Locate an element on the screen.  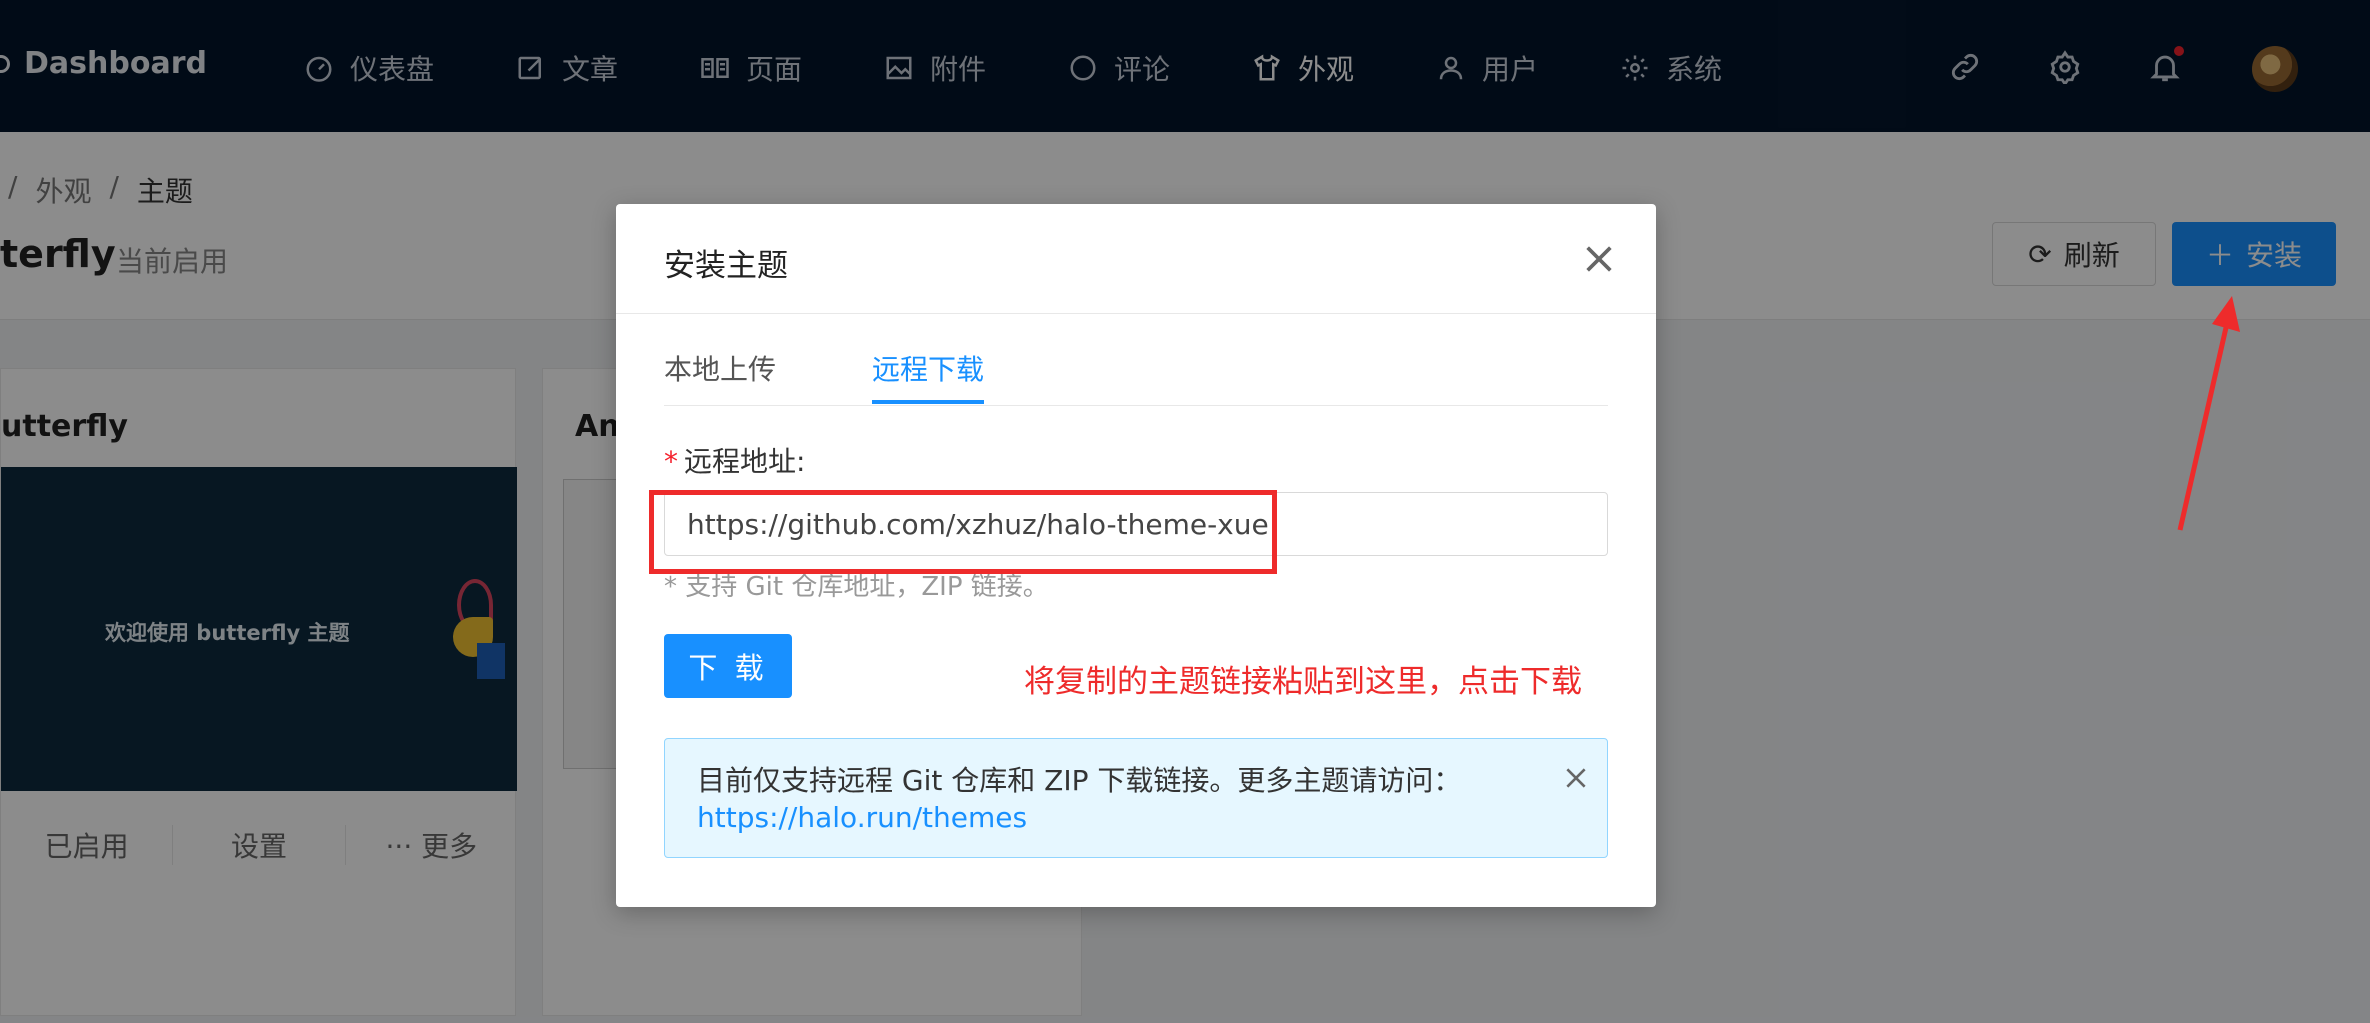
alert-close-button is located at coordinates (1576, 778).